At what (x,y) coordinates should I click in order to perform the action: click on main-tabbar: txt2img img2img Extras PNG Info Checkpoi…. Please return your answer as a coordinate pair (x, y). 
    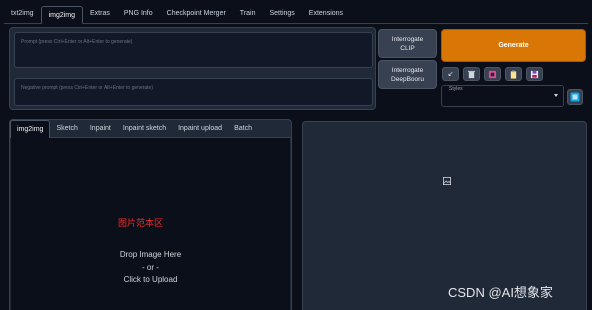
    Looking at the image, I should click on (296, 14).